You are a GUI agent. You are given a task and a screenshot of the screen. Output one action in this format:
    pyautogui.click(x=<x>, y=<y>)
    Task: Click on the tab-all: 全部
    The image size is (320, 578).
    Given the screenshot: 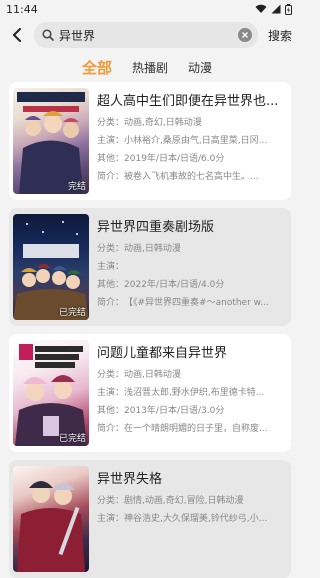 What is the action you would take?
    pyautogui.click(x=97, y=67)
    